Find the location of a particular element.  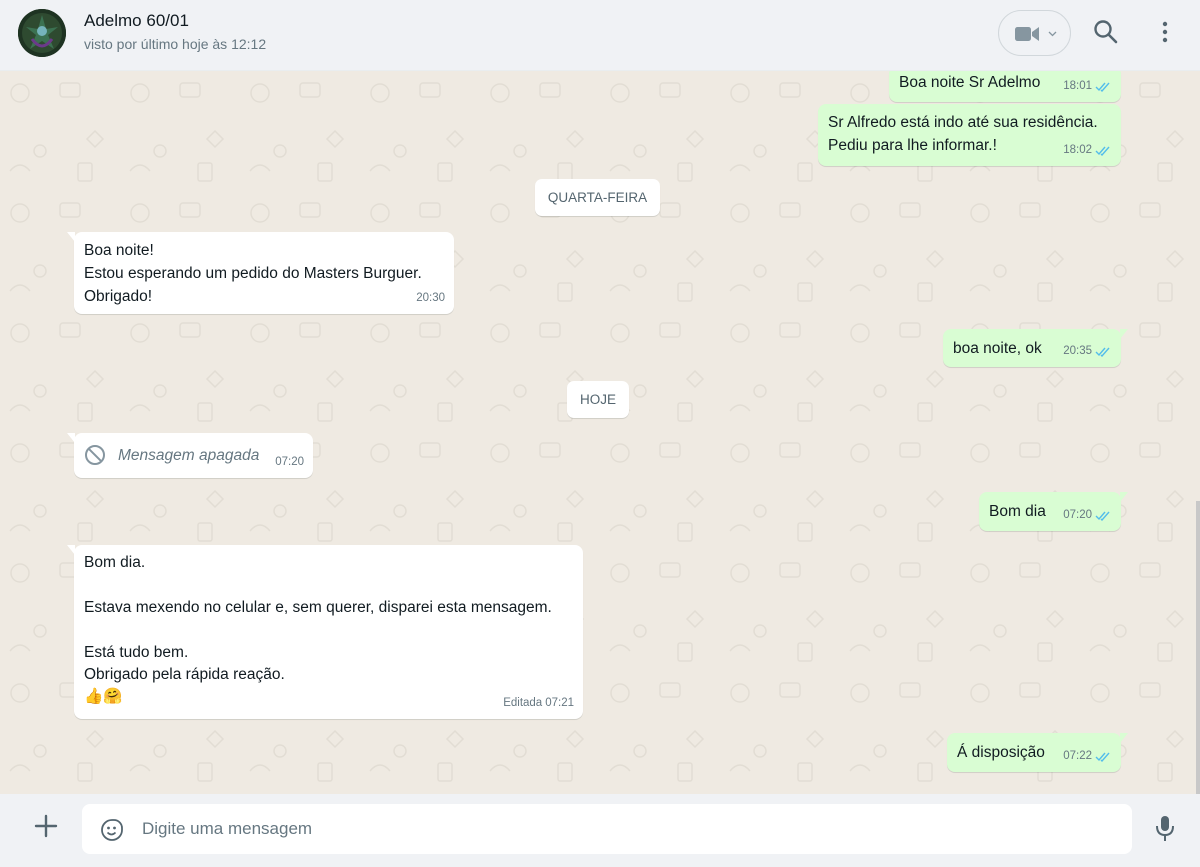

outgoing-message: Boa noite Sr Adelmo 18:01 is located at coordinates (1005, 86).